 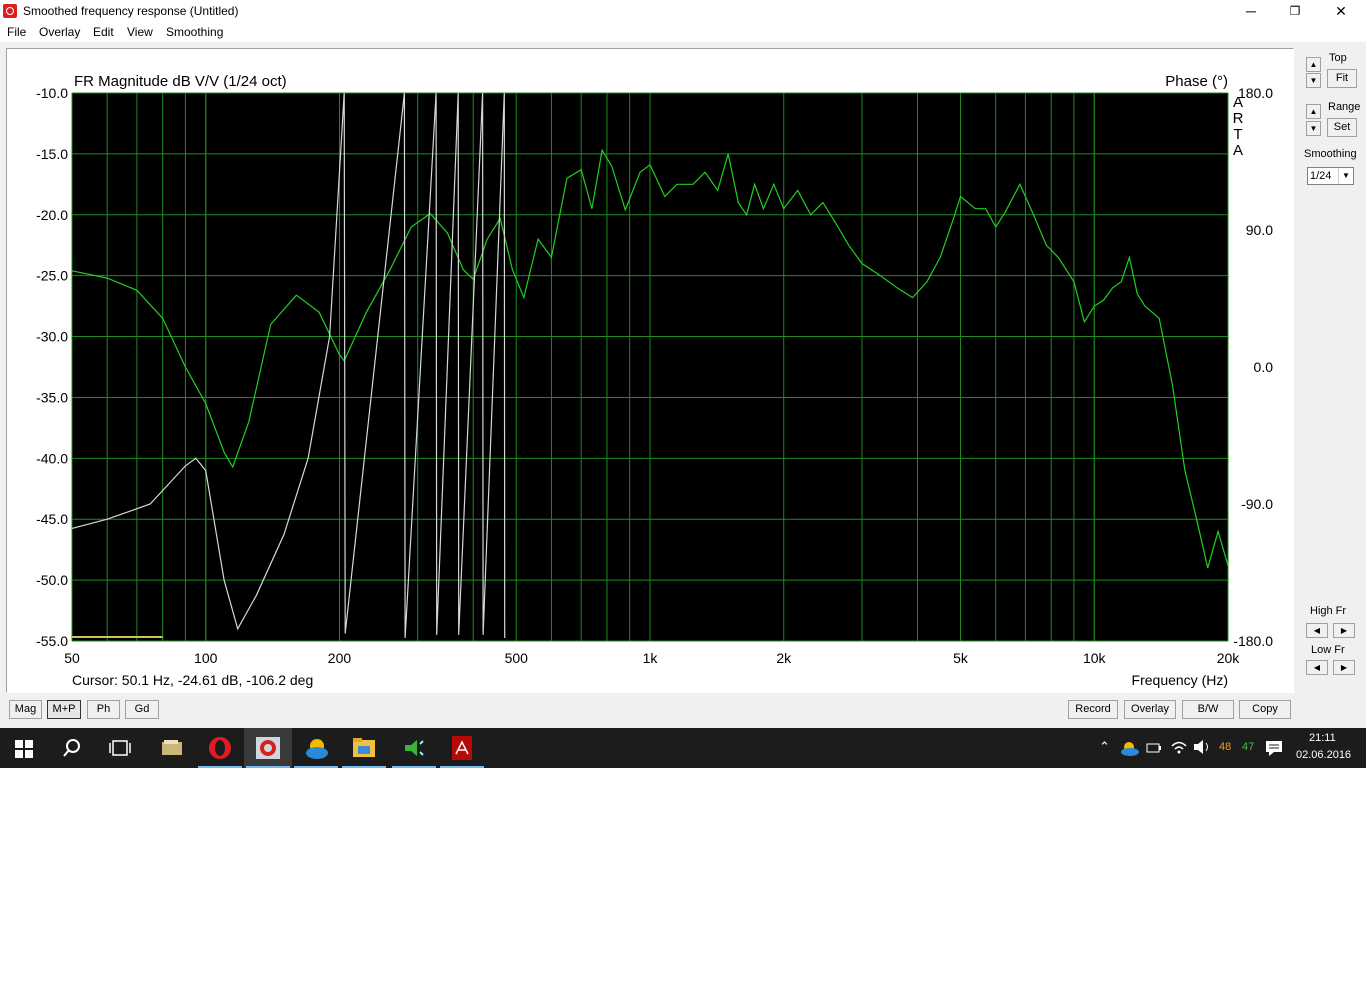 What do you see at coordinates (1154, 748) in the screenshot?
I see `battery-icon` at bounding box center [1154, 748].